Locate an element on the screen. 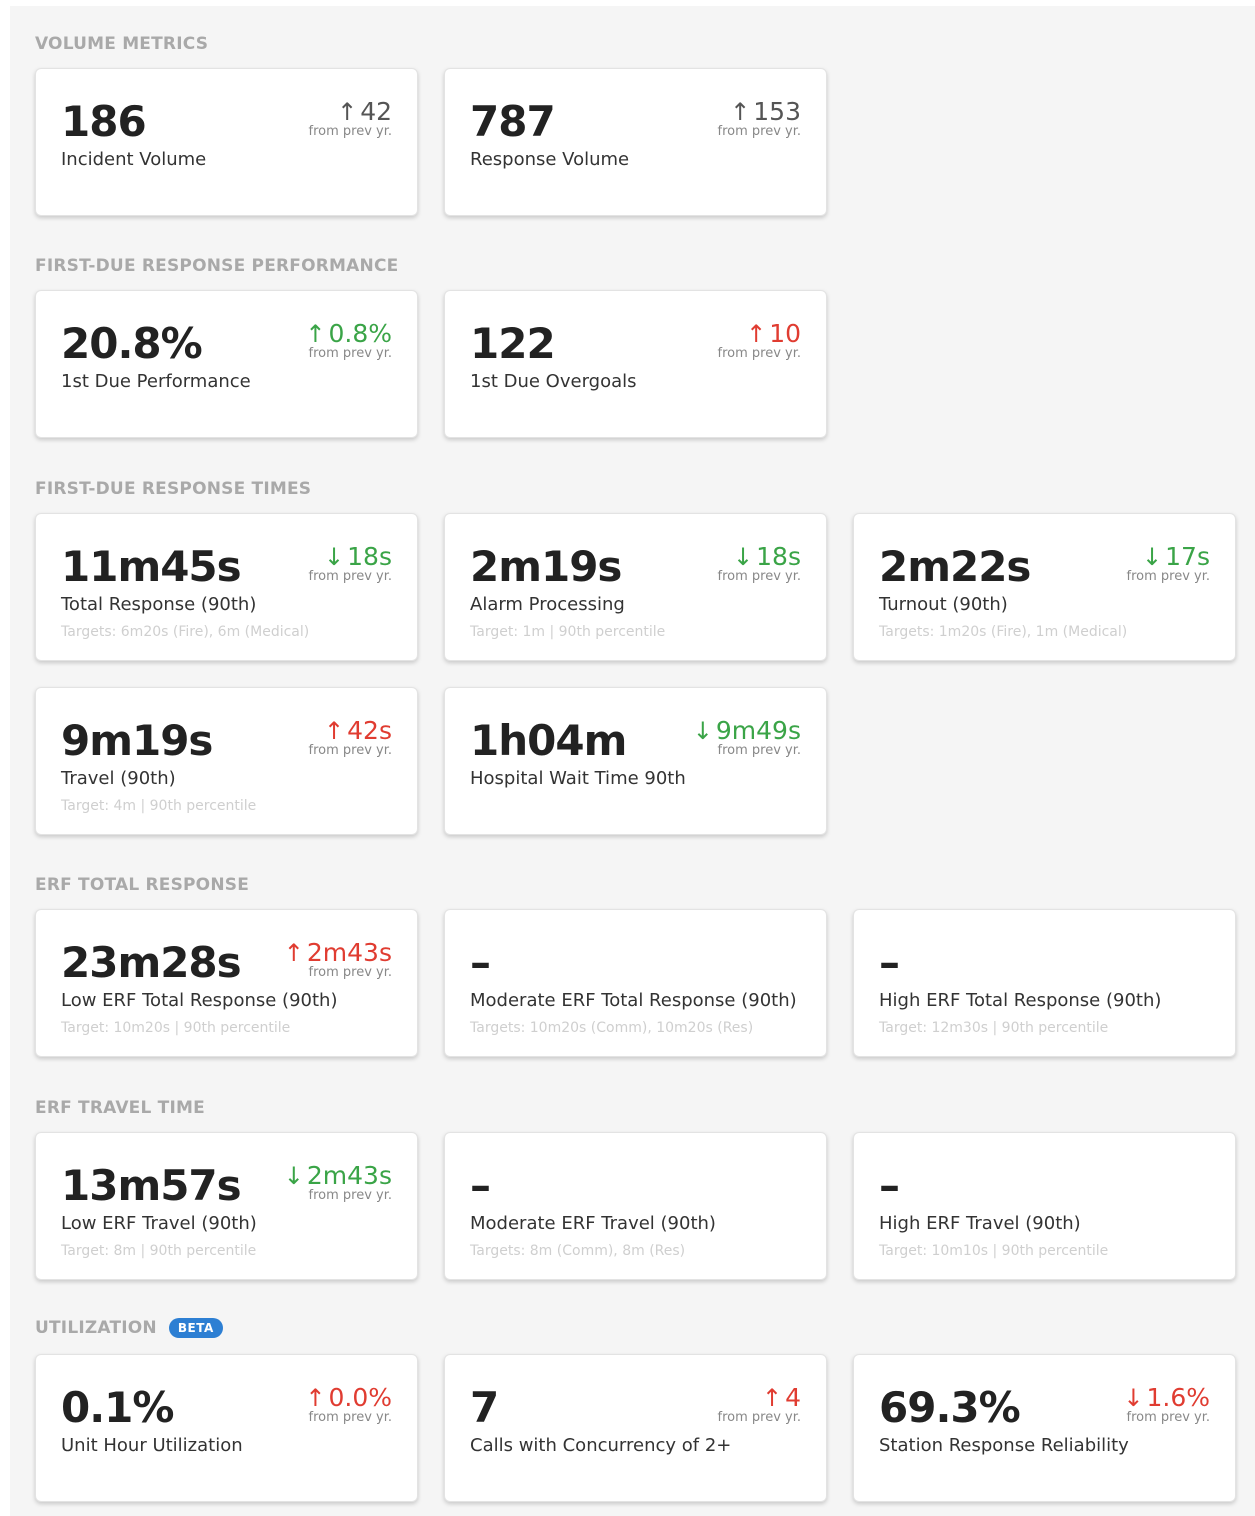  metric-delta: ↑ 42s from prev yr. is located at coordinates (351, 737).